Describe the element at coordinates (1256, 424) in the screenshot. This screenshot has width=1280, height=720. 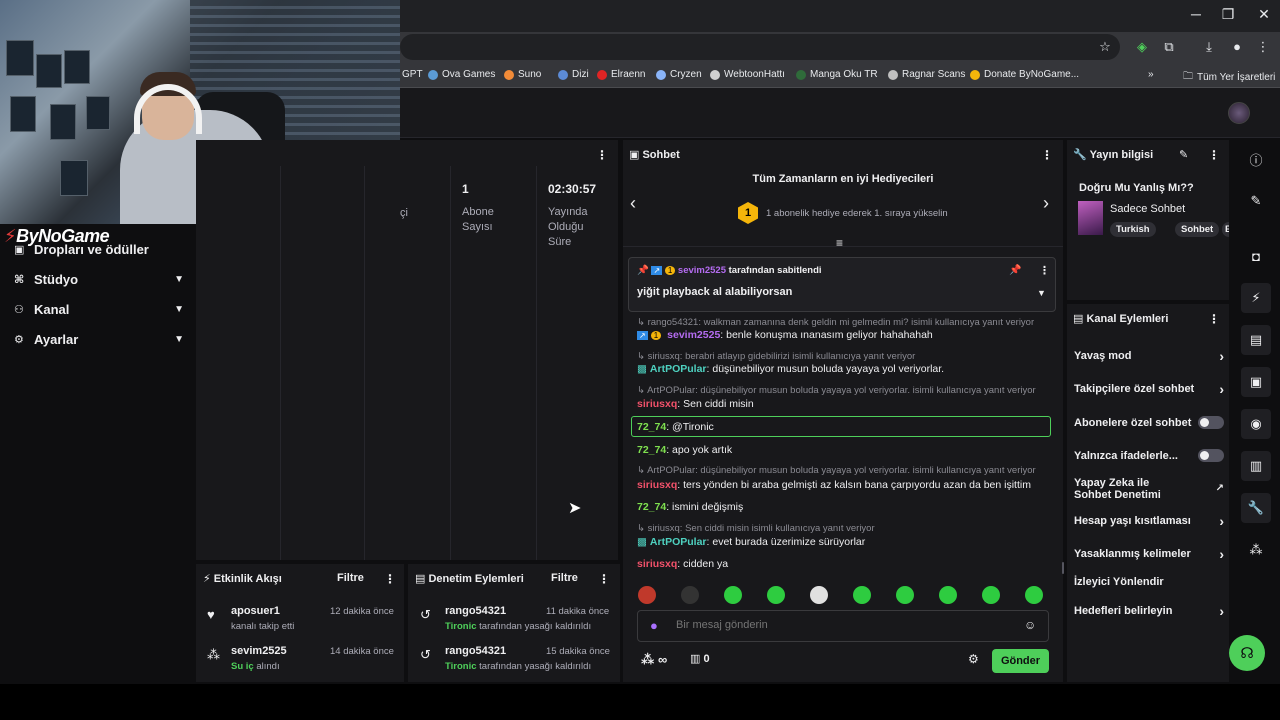
I see `broadcast-icon: ◉` at that location.